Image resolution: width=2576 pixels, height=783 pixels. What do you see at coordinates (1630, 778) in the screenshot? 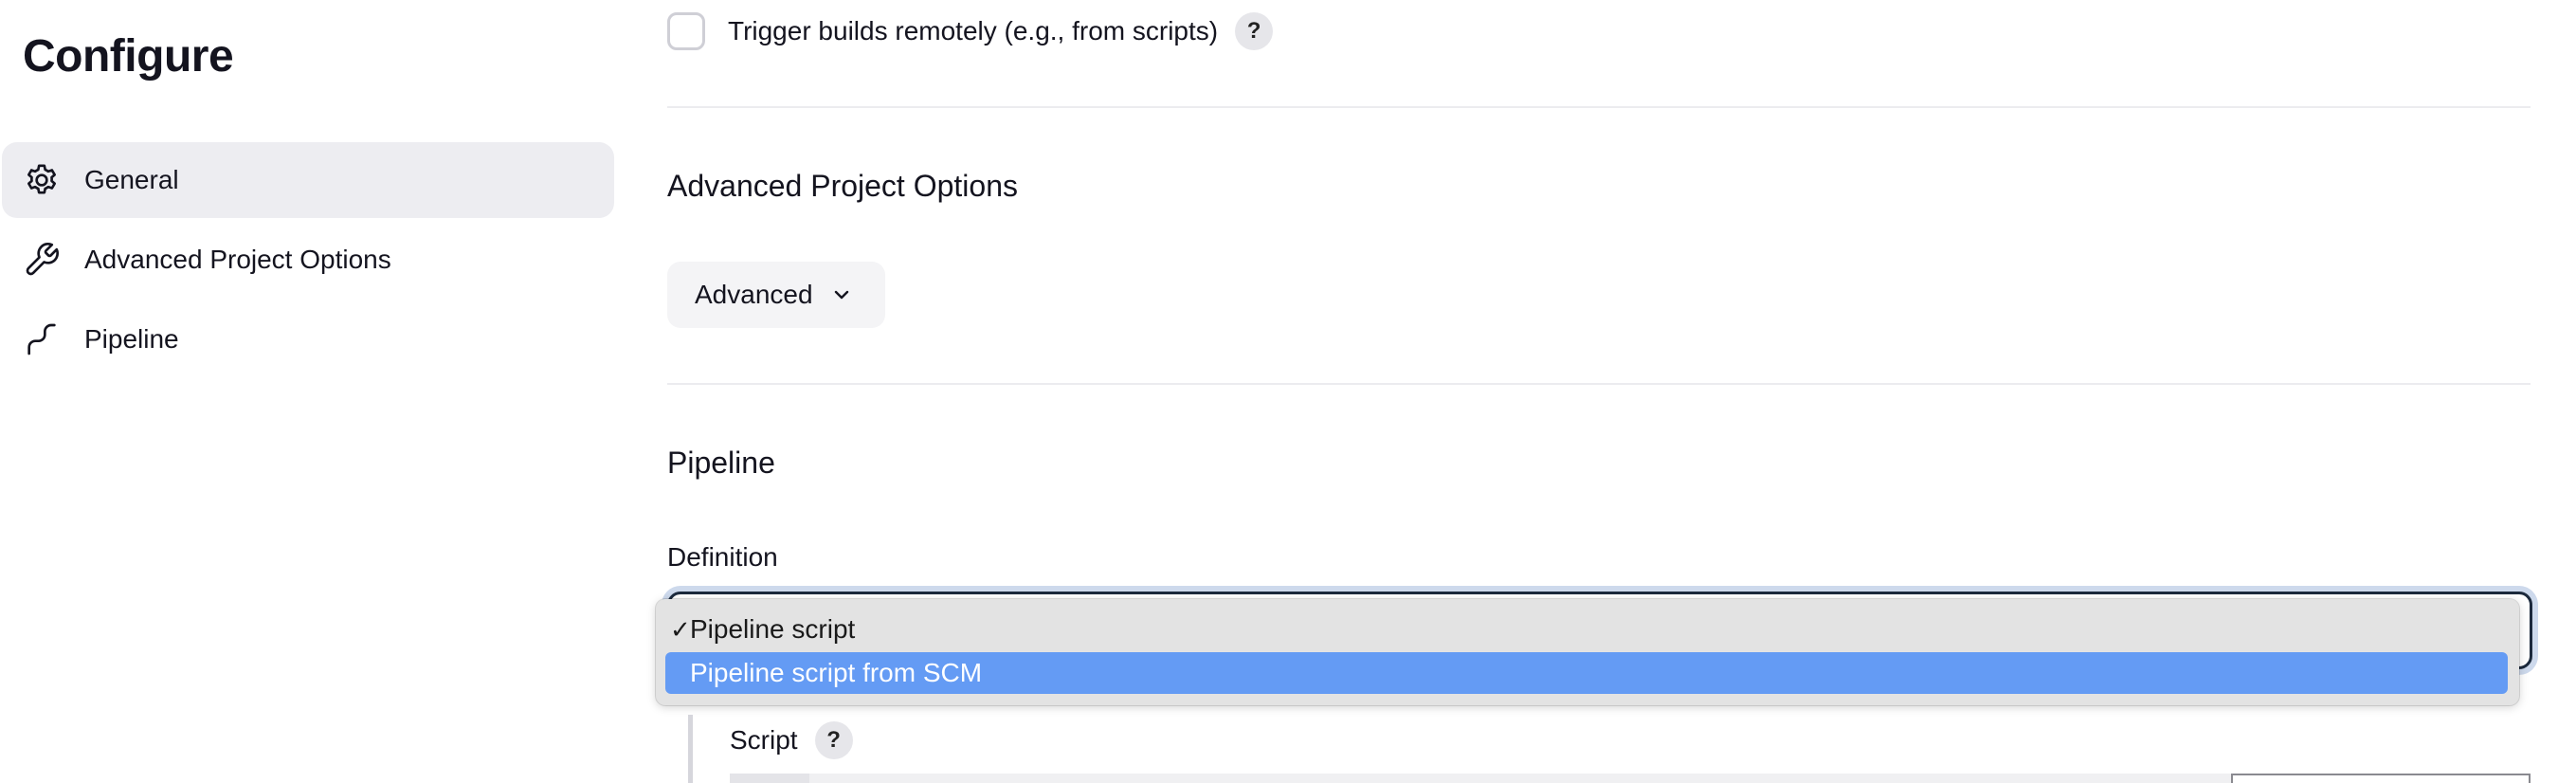
I see `script-editor` at bounding box center [1630, 778].